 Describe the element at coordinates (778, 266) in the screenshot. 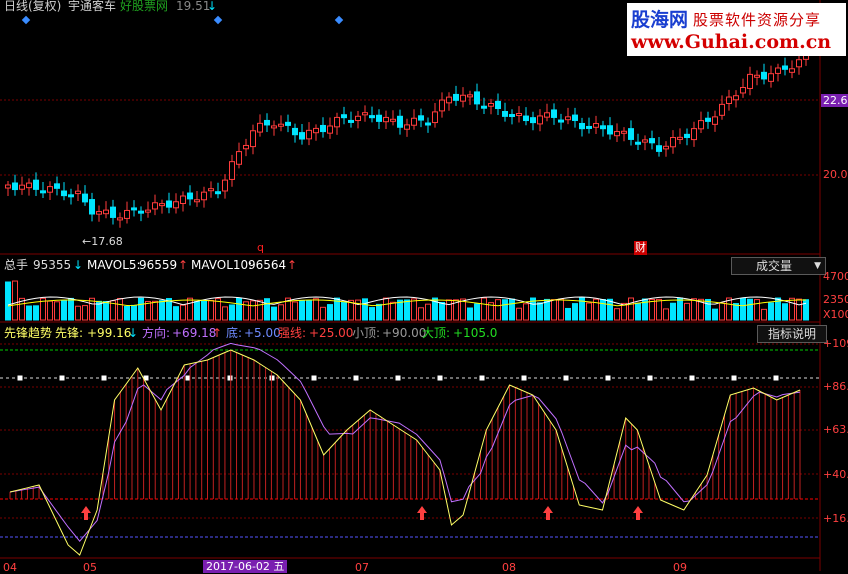

I see `indicator-dropdown: 成交量 ▼` at that location.